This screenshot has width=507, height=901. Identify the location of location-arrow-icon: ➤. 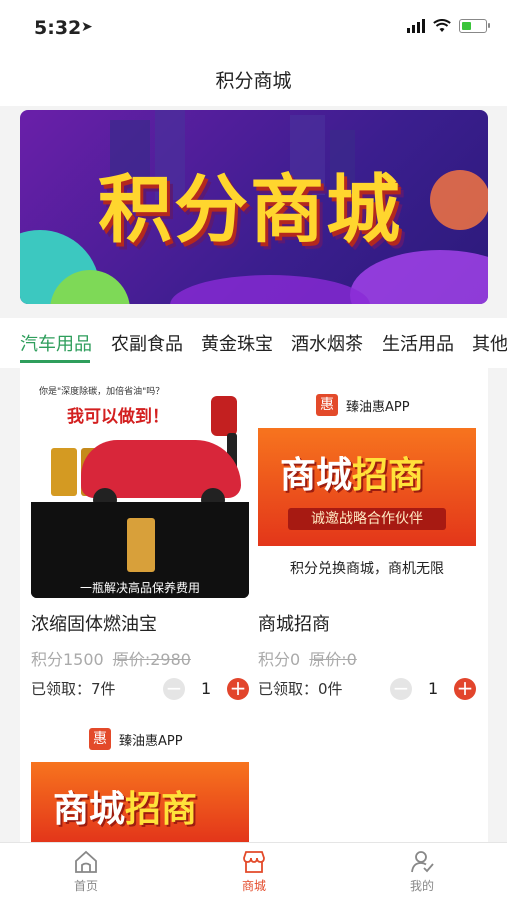
(87, 27).